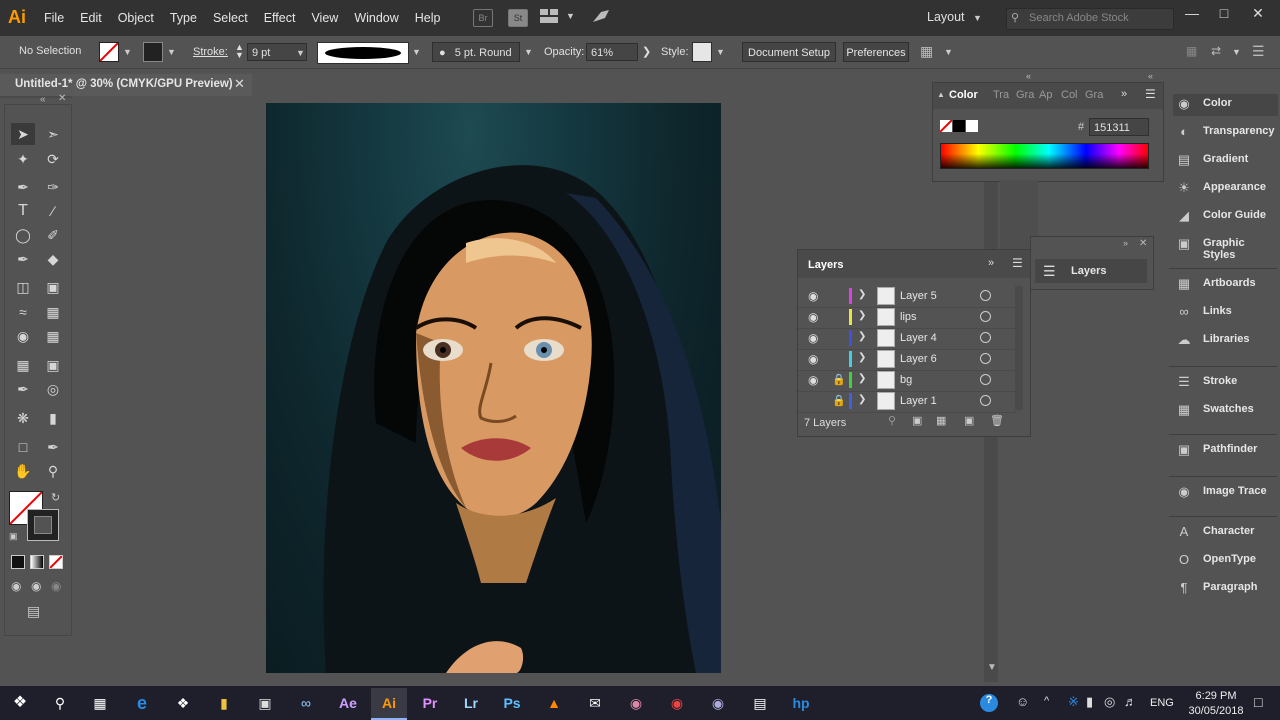 This screenshot has width=1280, height=720. Describe the element at coordinates (53, 389) in the screenshot. I see `blend-tool-icon: ◎` at that location.